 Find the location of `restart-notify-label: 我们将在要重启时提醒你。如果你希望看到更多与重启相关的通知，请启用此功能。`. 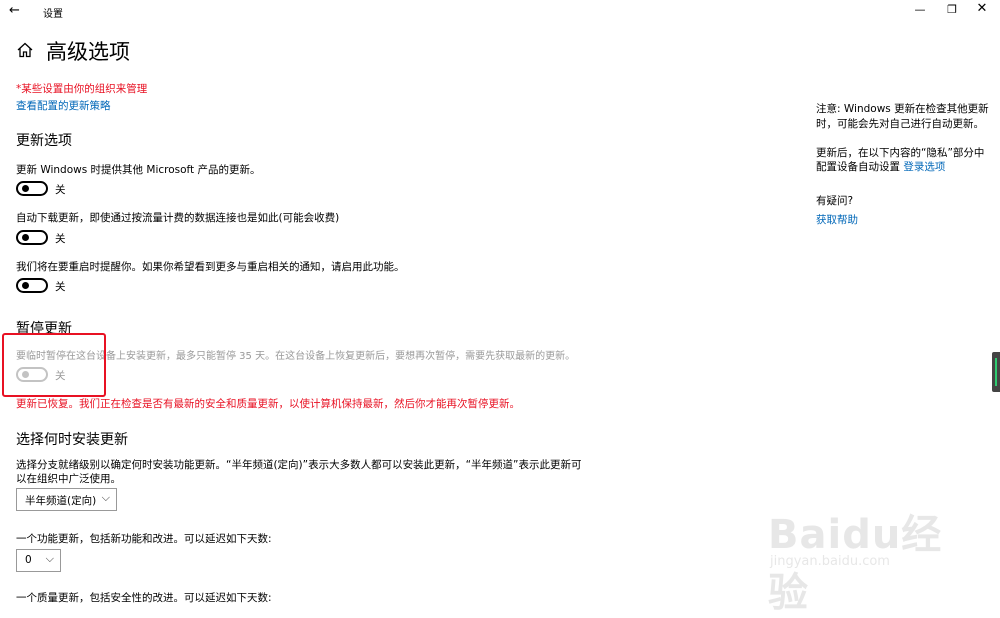

restart-notify-label: 我们将在要重启时提醒你。如果你希望看到更多与重启相关的通知，请启用此功能。 is located at coordinates (210, 267).